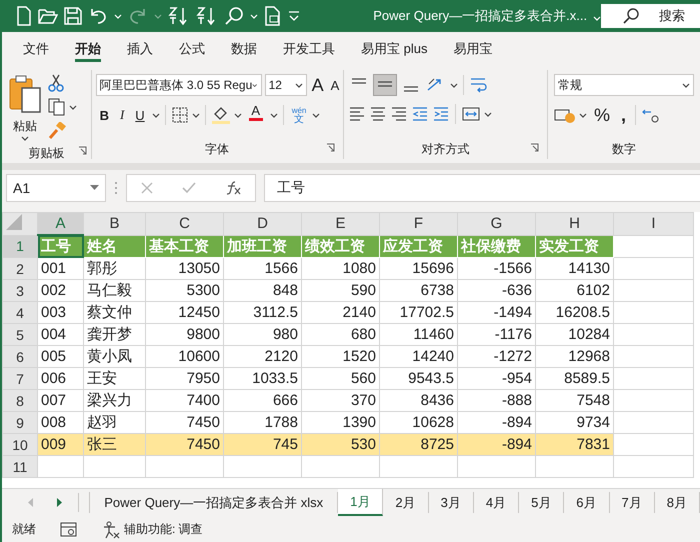 This screenshot has width=700, height=542. What do you see at coordinates (473, 49) in the screenshot?
I see `ribbon-tab: 易用宝` at bounding box center [473, 49].